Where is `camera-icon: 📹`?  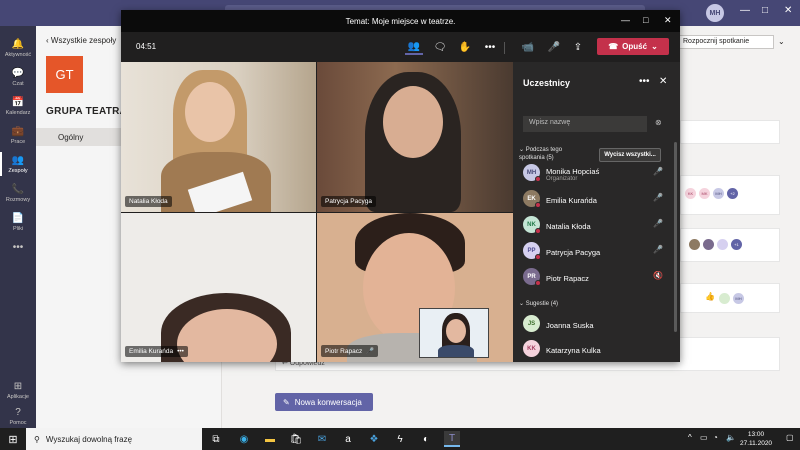
camera-icon: 📹 is located at coordinates (528, 47).